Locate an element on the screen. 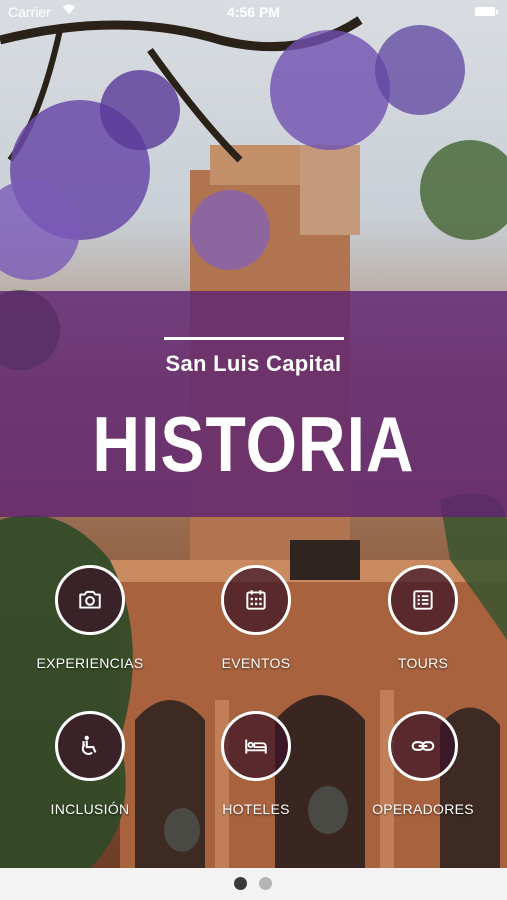 The width and height of the screenshot is (507, 900). link-icon is located at coordinates (423, 746).